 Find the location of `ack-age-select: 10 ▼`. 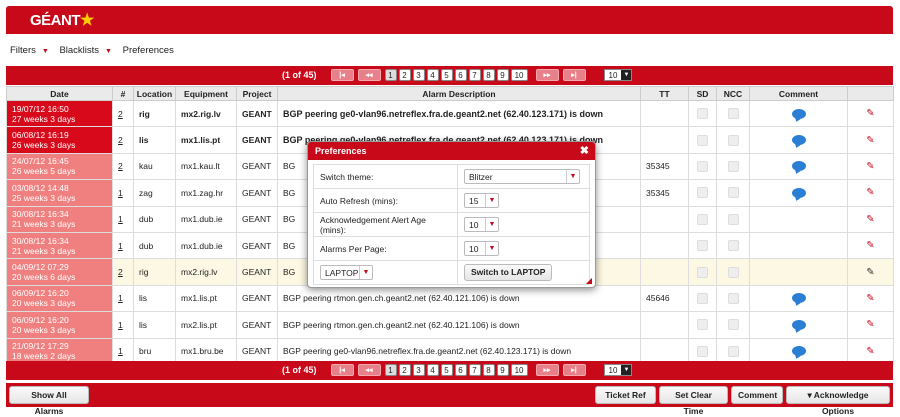

ack-age-select: 10 ▼ is located at coordinates (481, 224).